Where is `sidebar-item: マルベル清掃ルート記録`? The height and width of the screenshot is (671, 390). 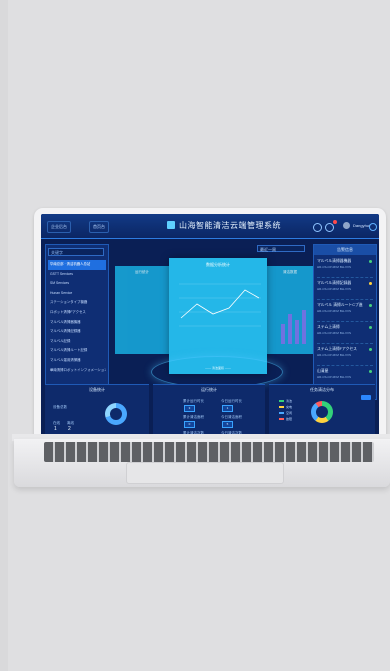
sidebar-item: マルベル清掃ルート記録 is located at coordinates (77, 351).